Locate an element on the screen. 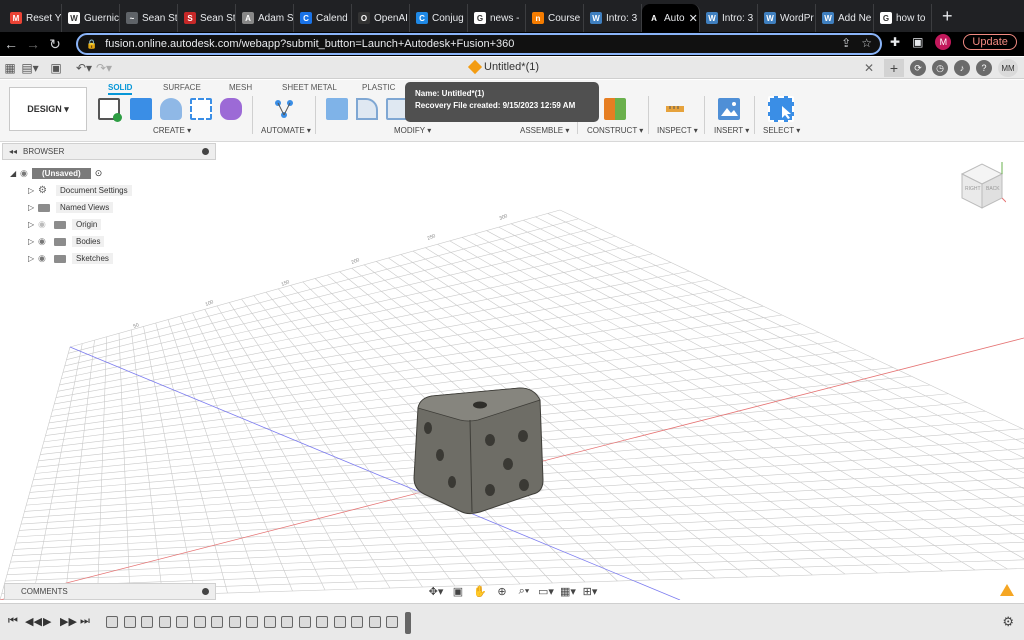  browser-tab: C Calend is located at coordinates (323, 18).